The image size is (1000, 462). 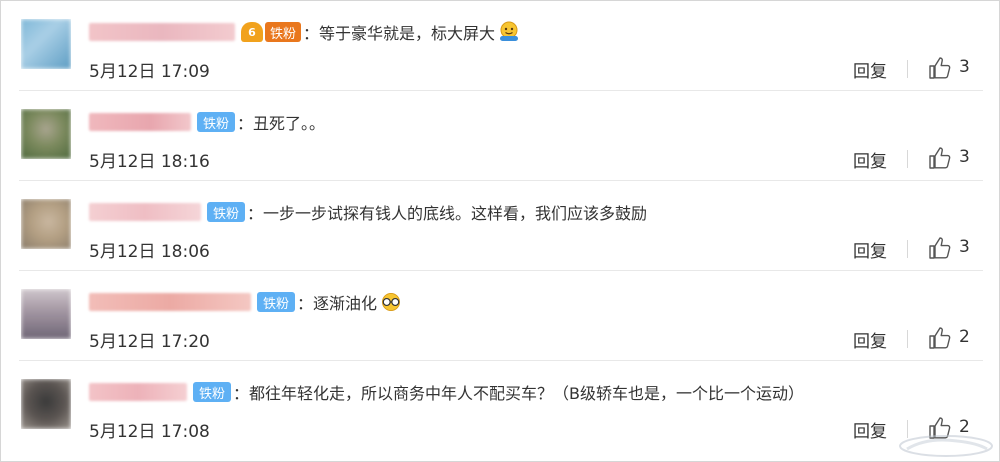 What do you see at coordinates (289, 123) in the screenshot?
I see `comment-text: 丑死了。。` at bounding box center [289, 123].